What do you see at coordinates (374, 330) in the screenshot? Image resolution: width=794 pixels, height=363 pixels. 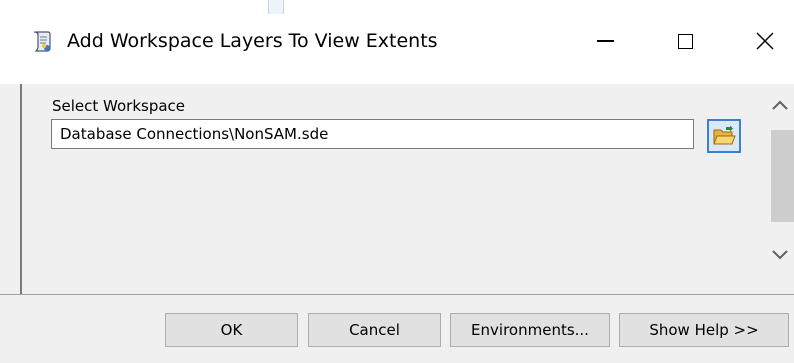 I see `cancel-button: Cancel` at bounding box center [374, 330].